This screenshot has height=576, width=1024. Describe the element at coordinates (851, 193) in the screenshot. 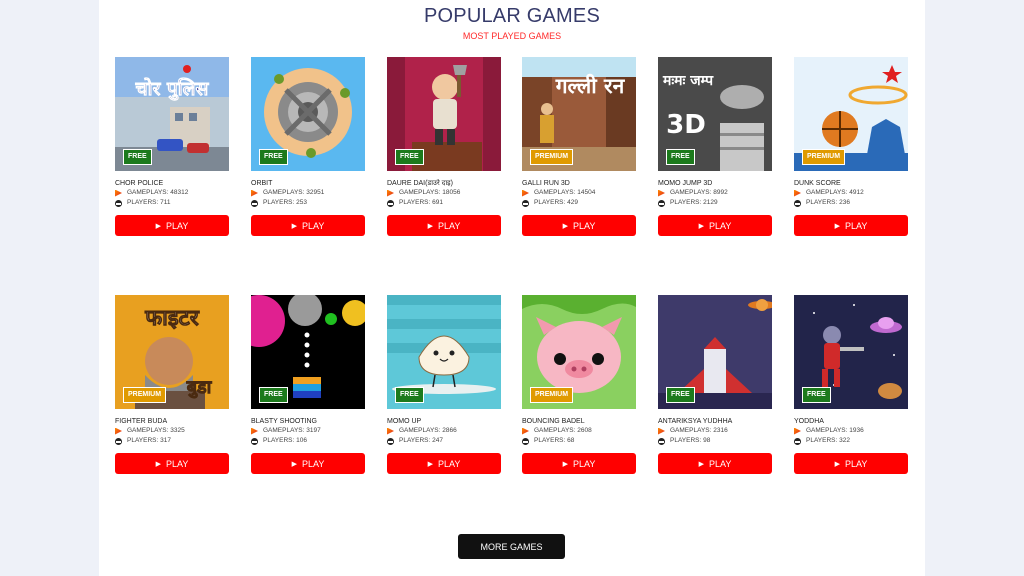

I see `gameplays-count: GAMEPLAYS: 4912` at that location.